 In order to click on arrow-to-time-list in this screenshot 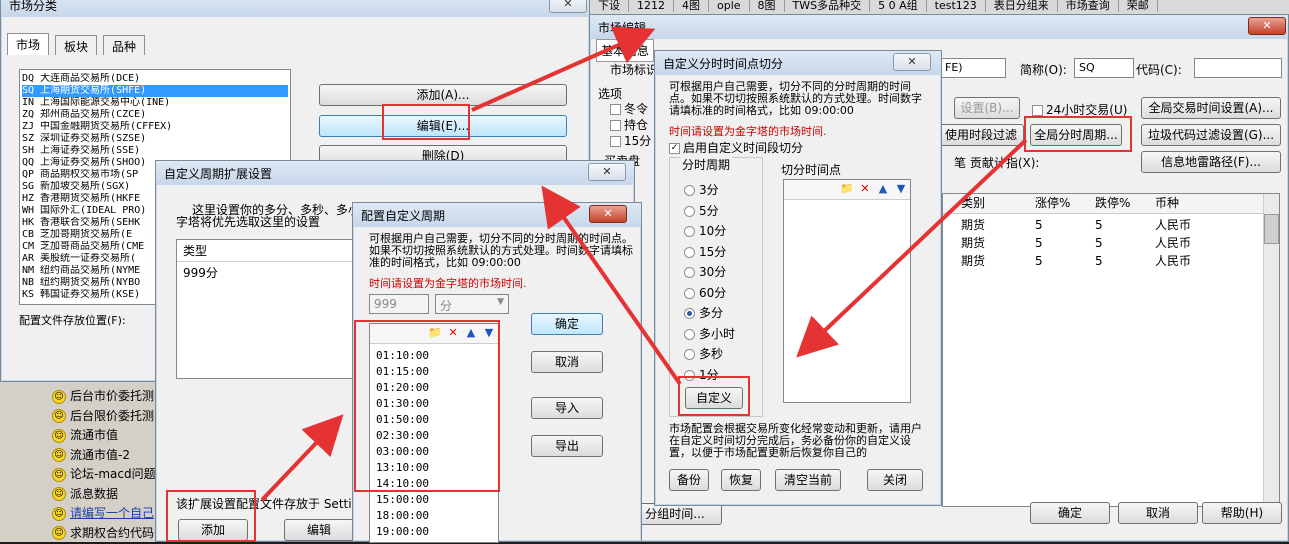, I will do `click(302, 458)`.